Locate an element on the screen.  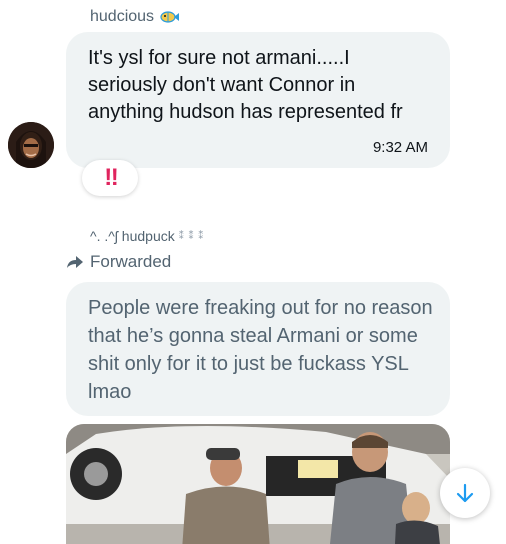
sender-name-text: ^. .^ʃ hudpuck is located at coordinates (132, 236).